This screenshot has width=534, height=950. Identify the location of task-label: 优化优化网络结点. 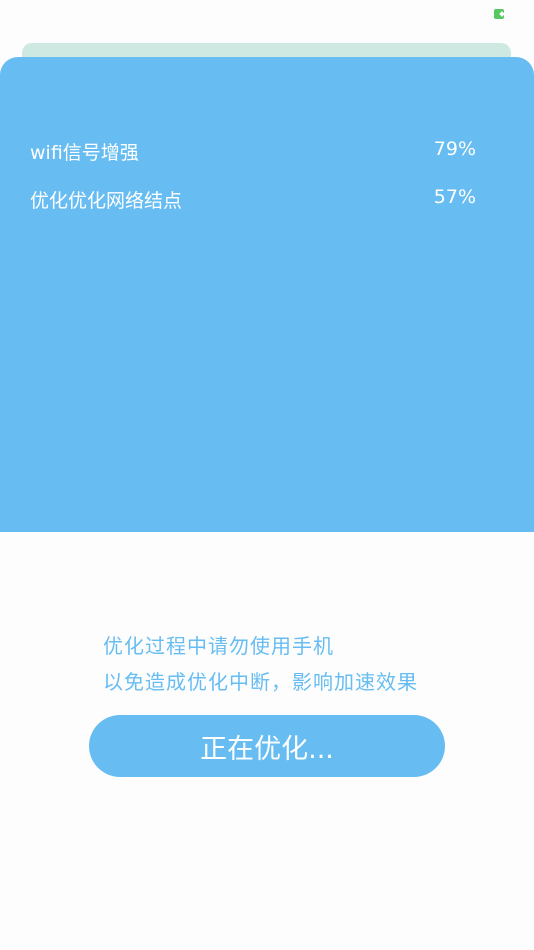
(106, 201).